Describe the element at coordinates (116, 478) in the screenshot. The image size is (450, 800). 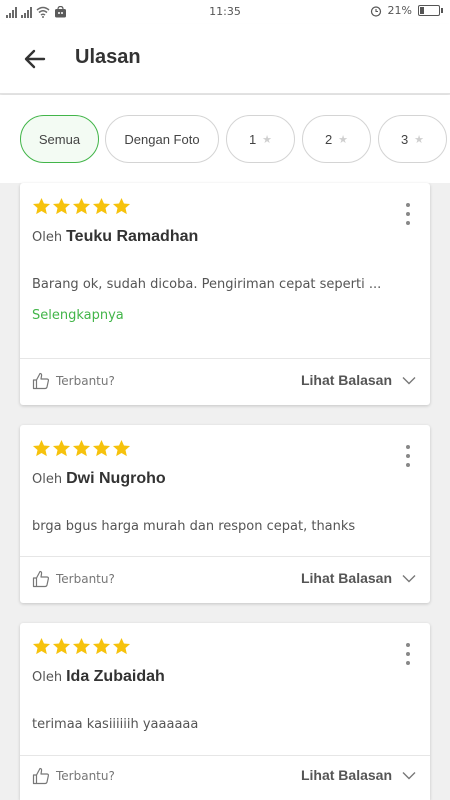
I see `reviewer-name: Dwi Nugroho` at that location.